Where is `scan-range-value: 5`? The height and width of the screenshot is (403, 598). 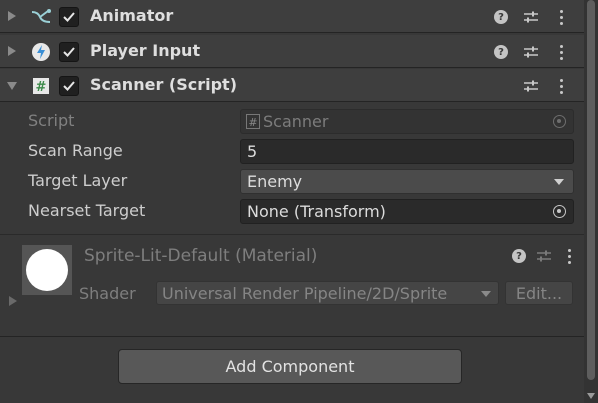
scan-range-value: 5 is located at coordinates (252, 151).